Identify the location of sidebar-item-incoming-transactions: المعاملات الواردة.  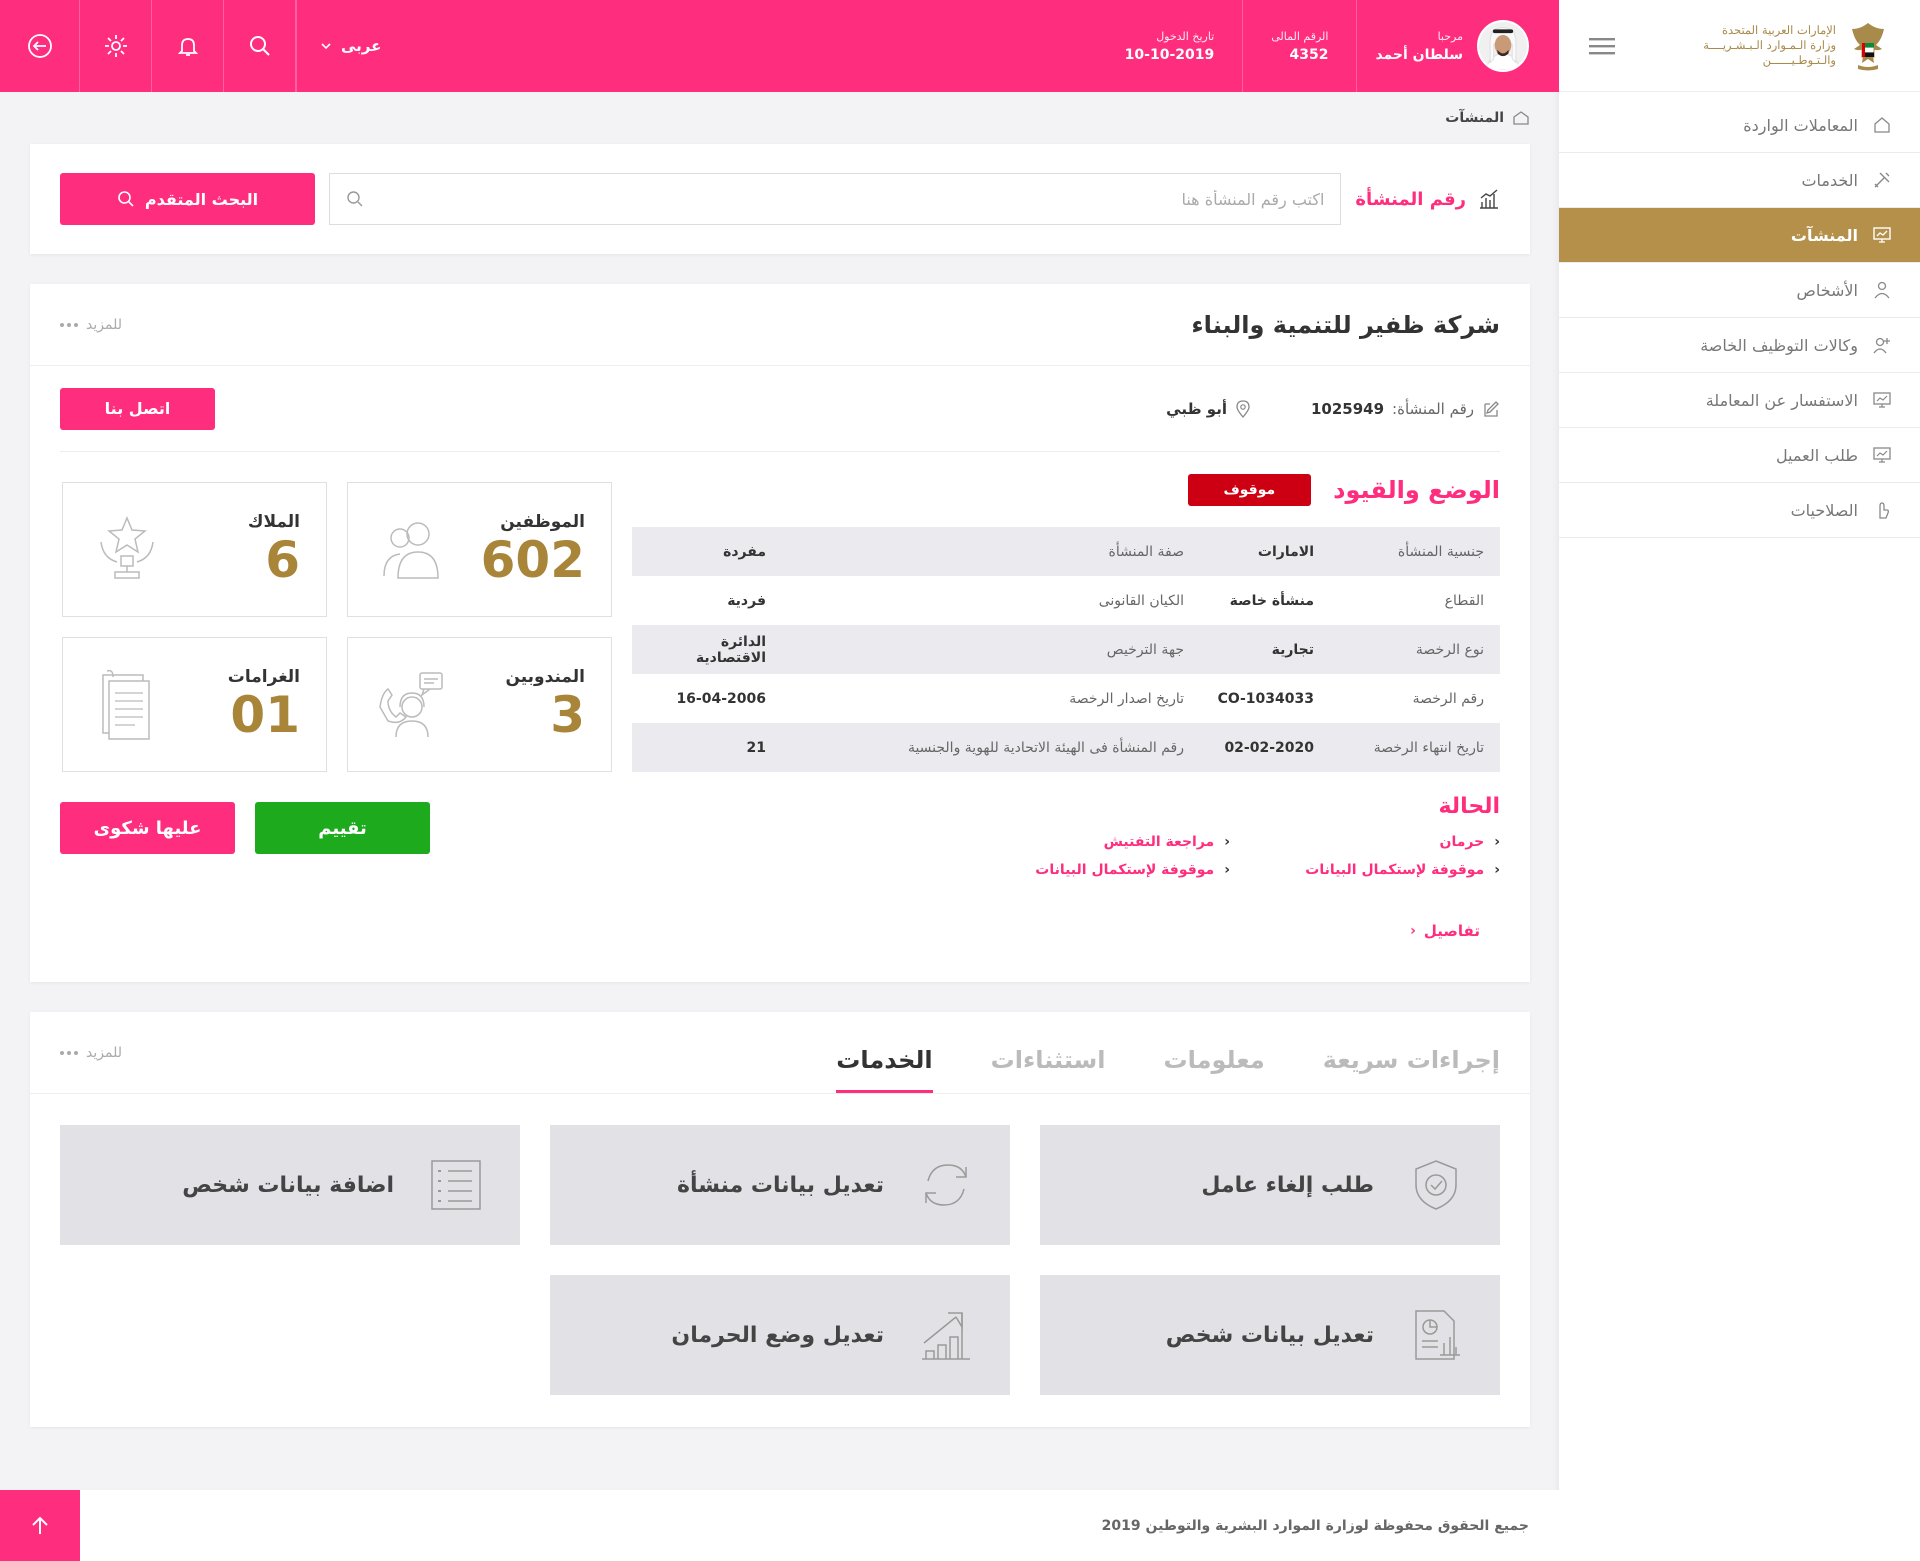
(1739, 125).